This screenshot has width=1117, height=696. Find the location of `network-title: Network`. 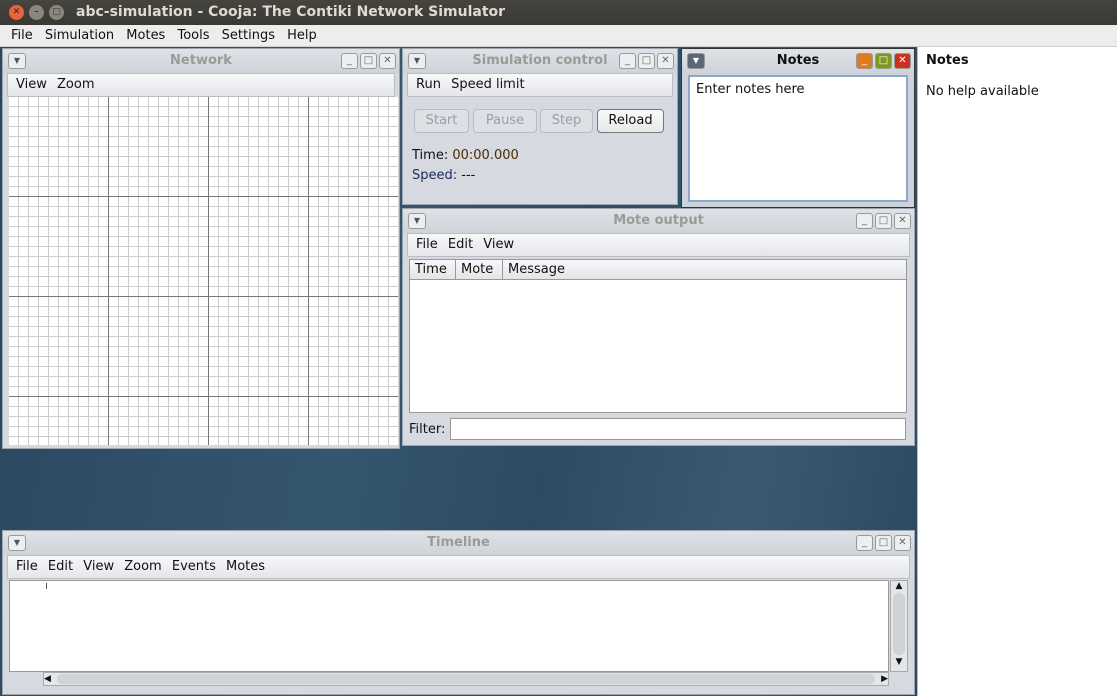

network-title: Network is located at coordinates (201, 60).